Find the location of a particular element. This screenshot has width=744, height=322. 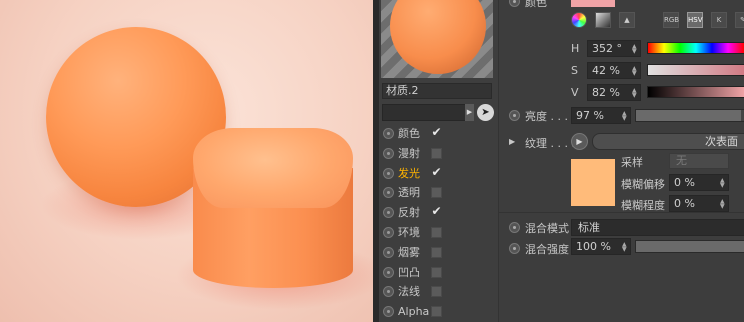

blend-mode-label: 混合模式 is located at coordinates (547, 228).